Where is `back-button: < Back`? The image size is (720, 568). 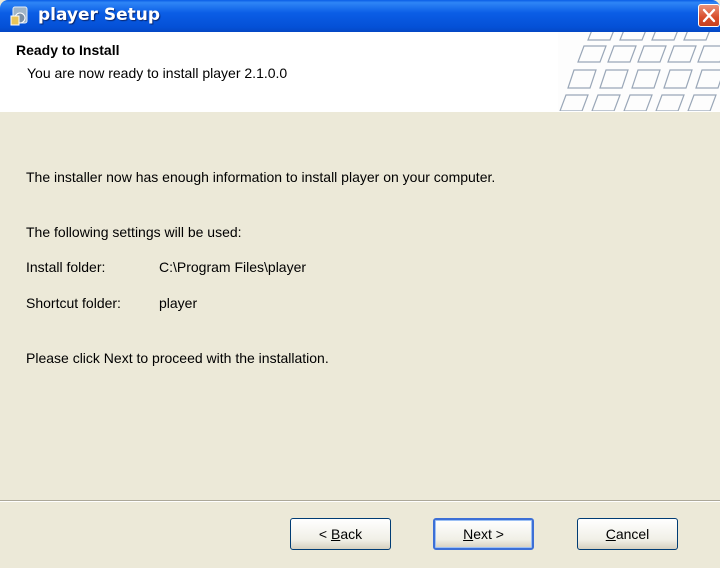 back-button: < Back is located at coordinates (340, 534).